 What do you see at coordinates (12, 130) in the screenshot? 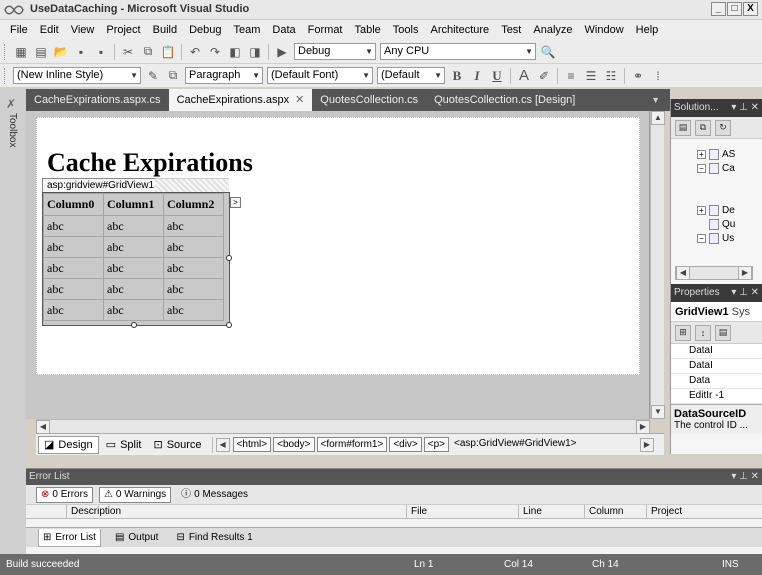
I see `toolbox-tab: Toolbox` at bounding box center [12, 130].